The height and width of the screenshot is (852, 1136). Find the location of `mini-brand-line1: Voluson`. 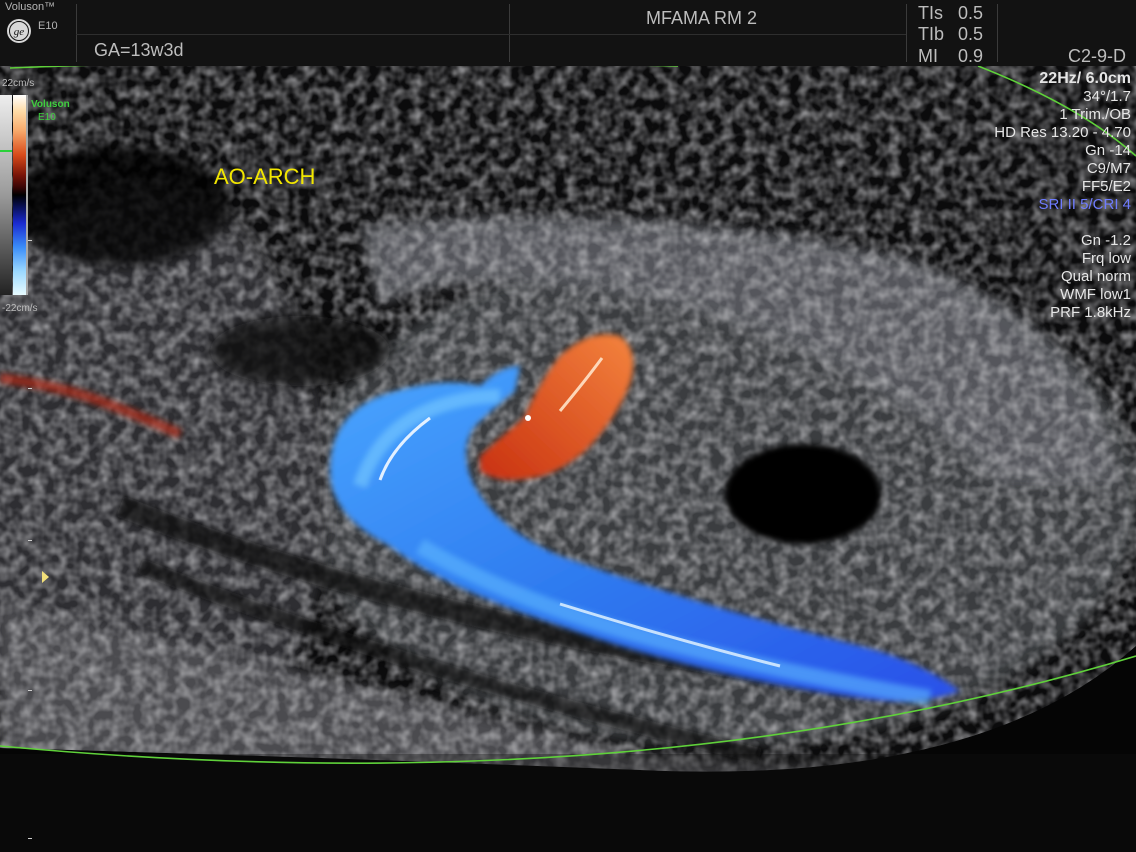

mini-brand-line1: Voluson is located at coordinates (50, 104).